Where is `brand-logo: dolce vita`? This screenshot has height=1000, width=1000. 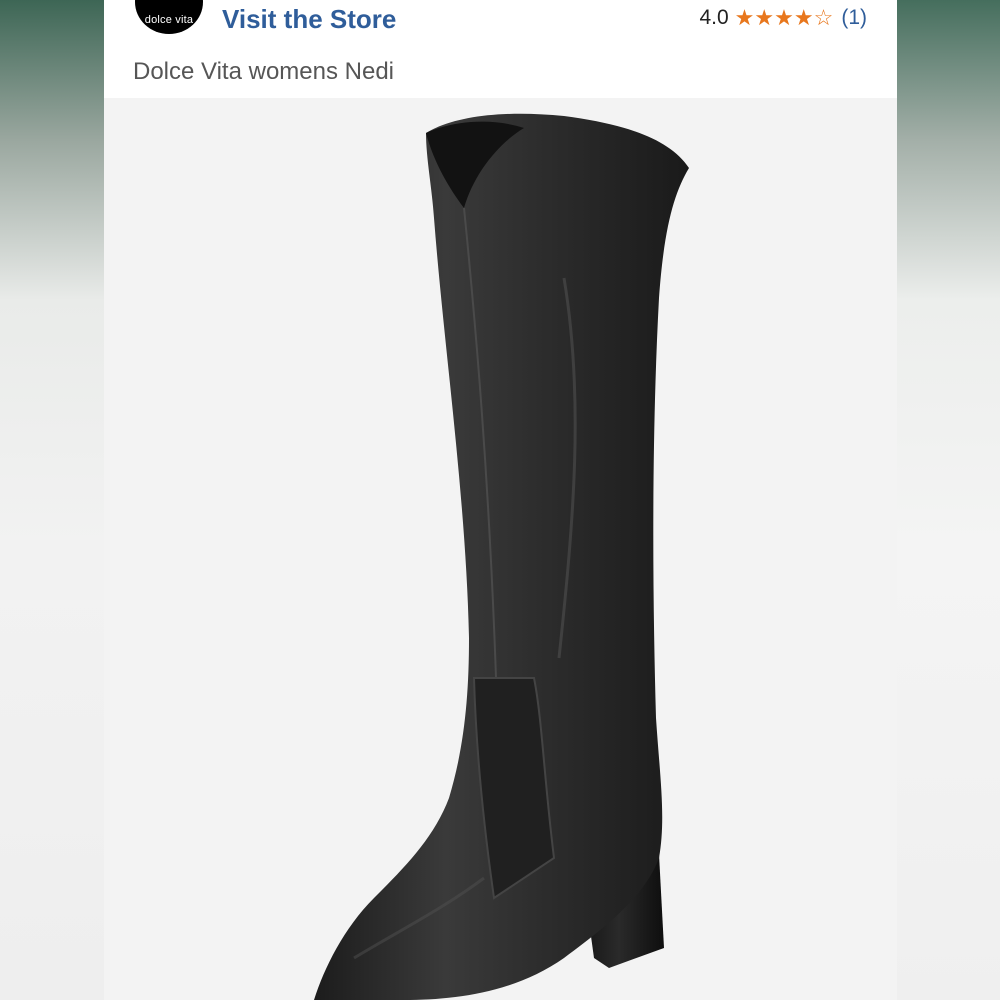
brand-logo: dolce vita is located at coordinates (169, 17).